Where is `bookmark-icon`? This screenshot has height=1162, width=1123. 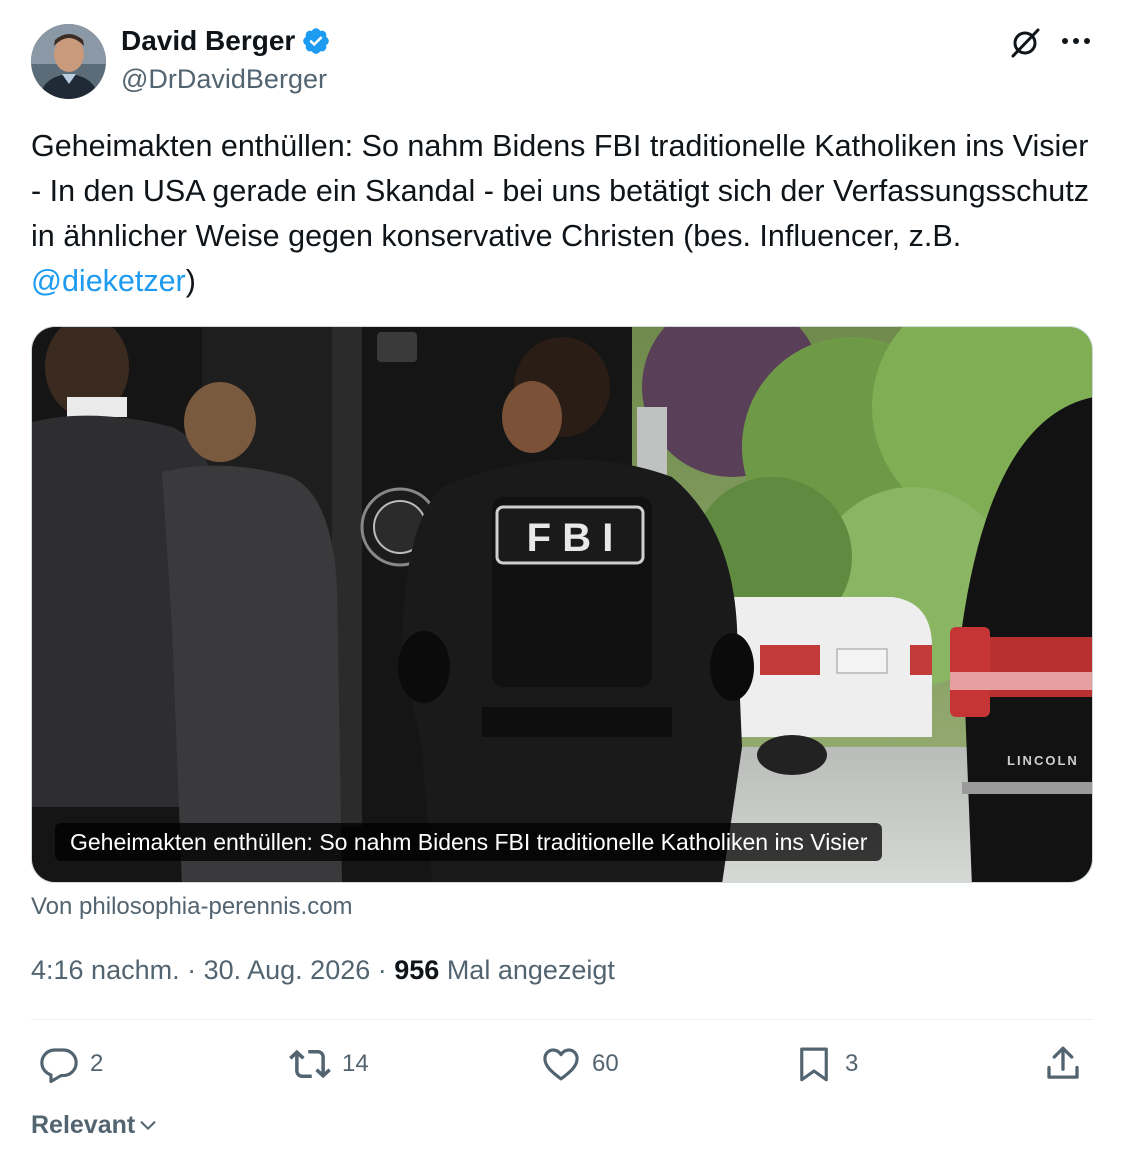
bookmark-icon is located at coordinates (814, 1064).